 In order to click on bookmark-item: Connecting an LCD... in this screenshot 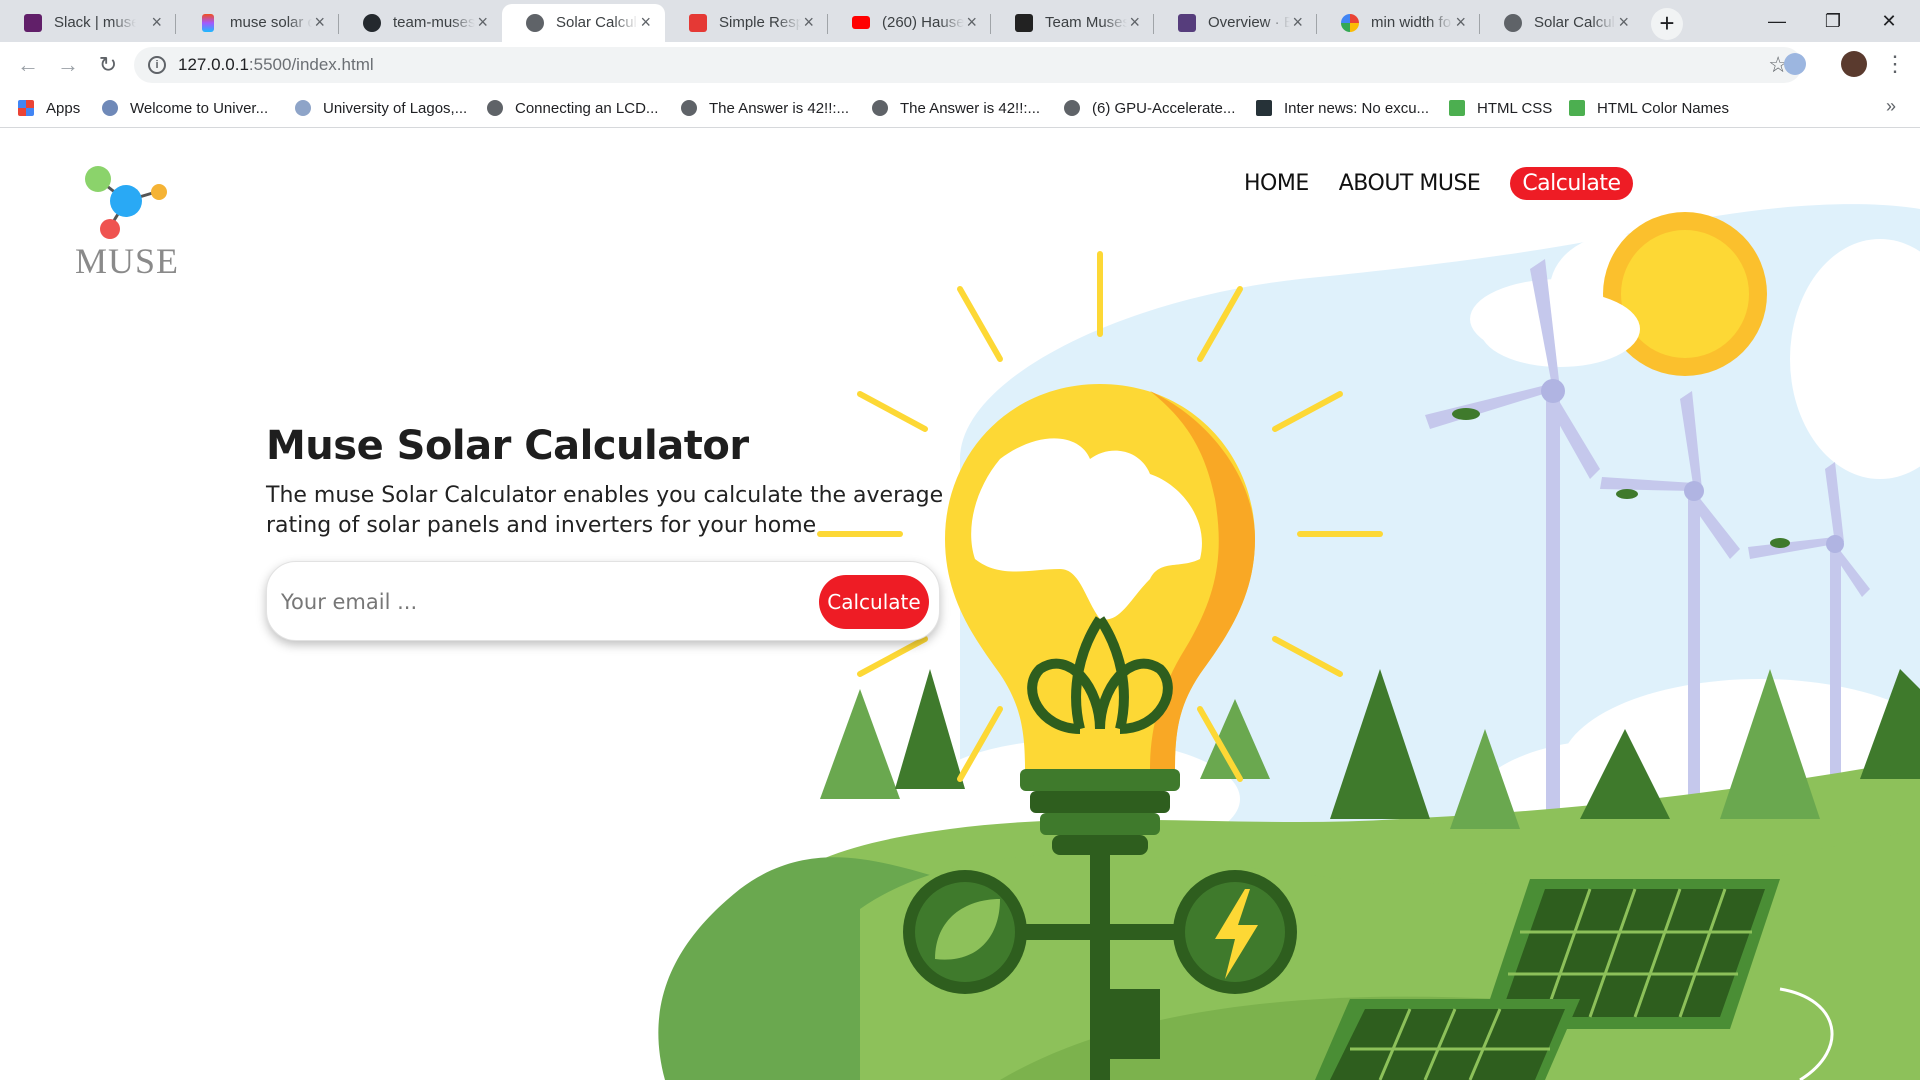, I will do `click(572, 108)`.